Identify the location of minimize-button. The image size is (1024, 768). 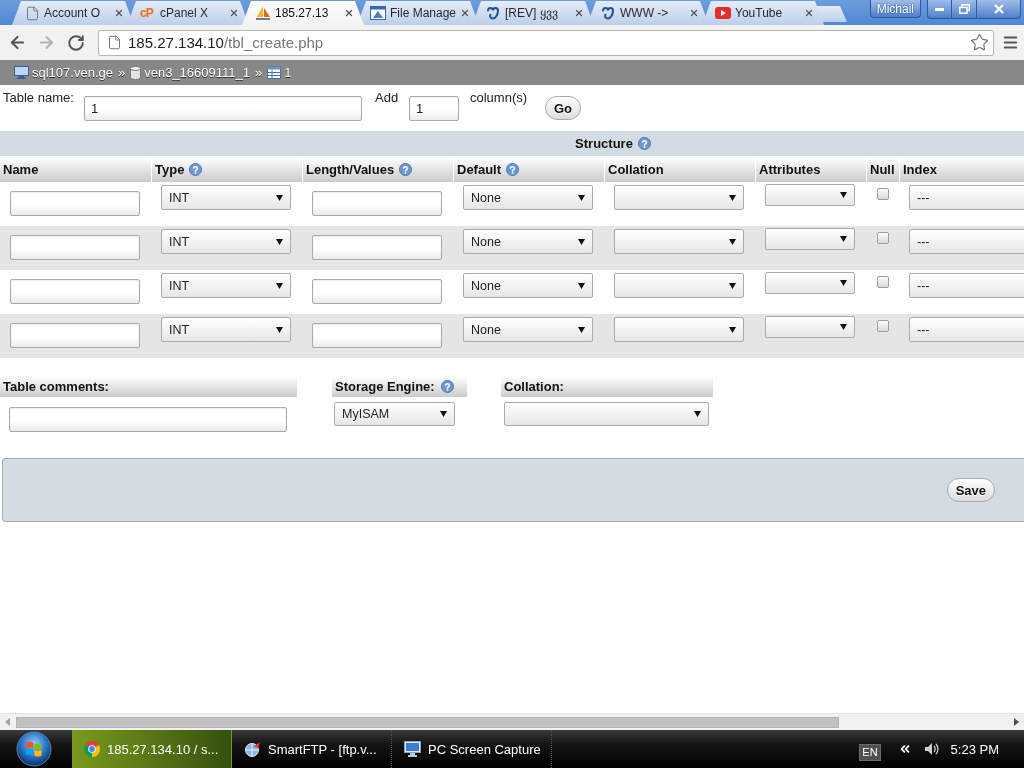
(939, 9).